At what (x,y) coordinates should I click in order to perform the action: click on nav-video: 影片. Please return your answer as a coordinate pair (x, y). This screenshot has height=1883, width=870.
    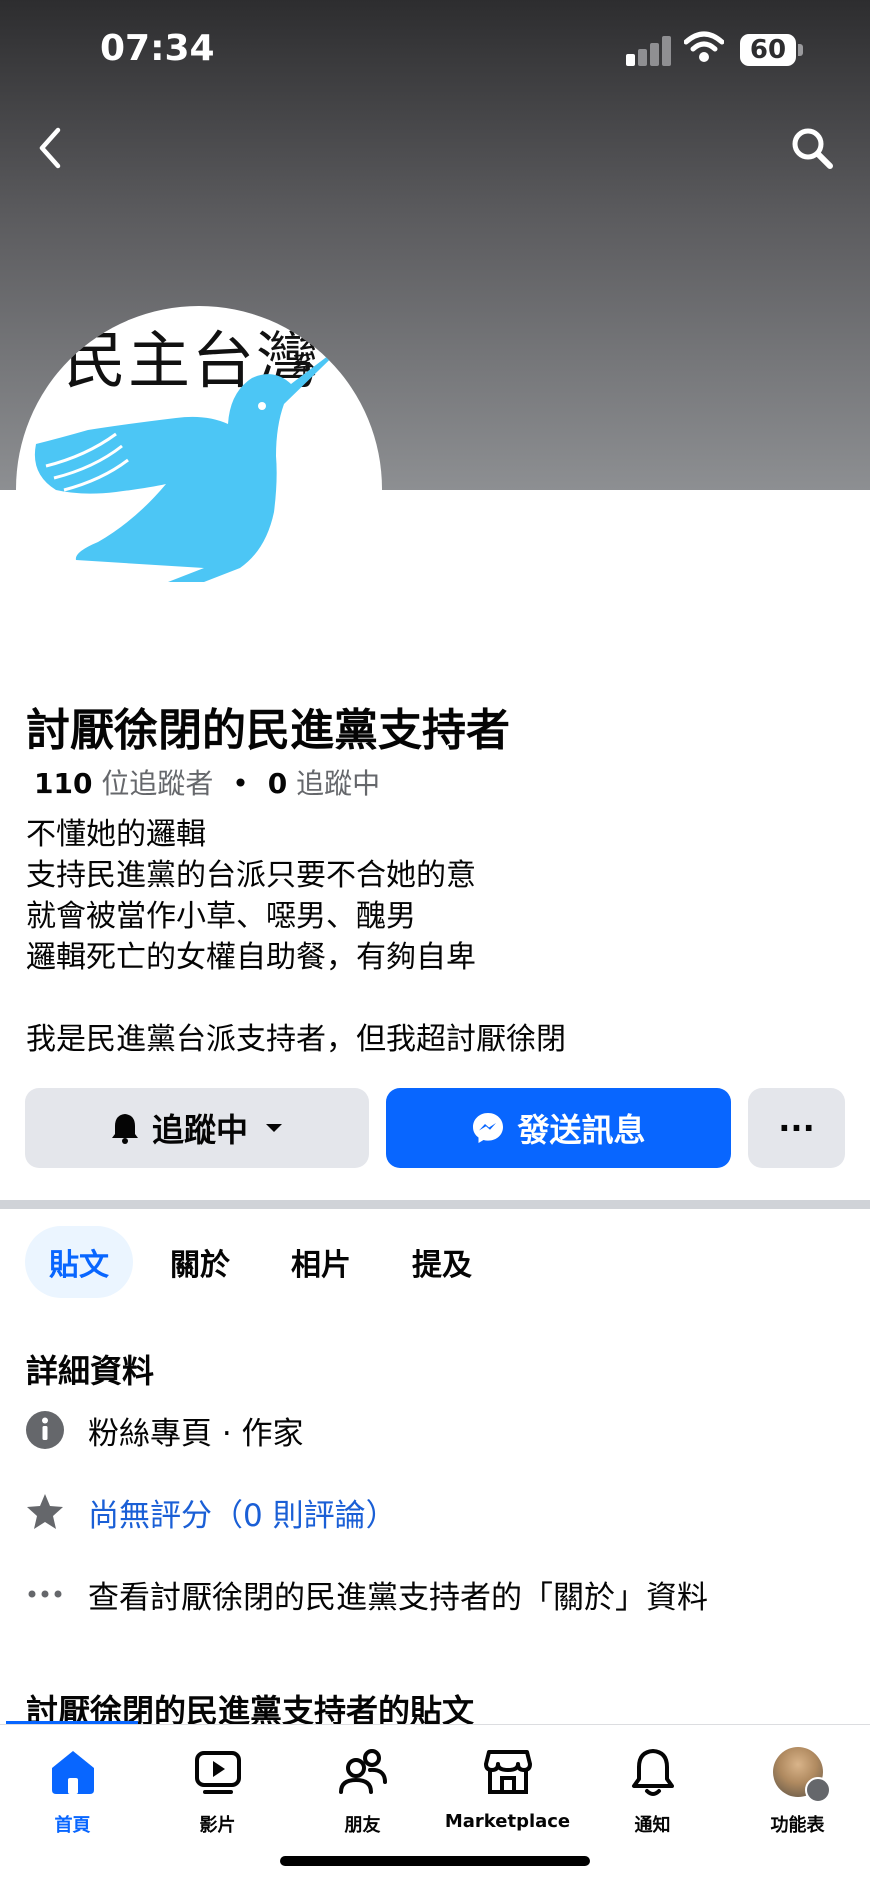
    Looking at the image, I should click on (217, 1790).